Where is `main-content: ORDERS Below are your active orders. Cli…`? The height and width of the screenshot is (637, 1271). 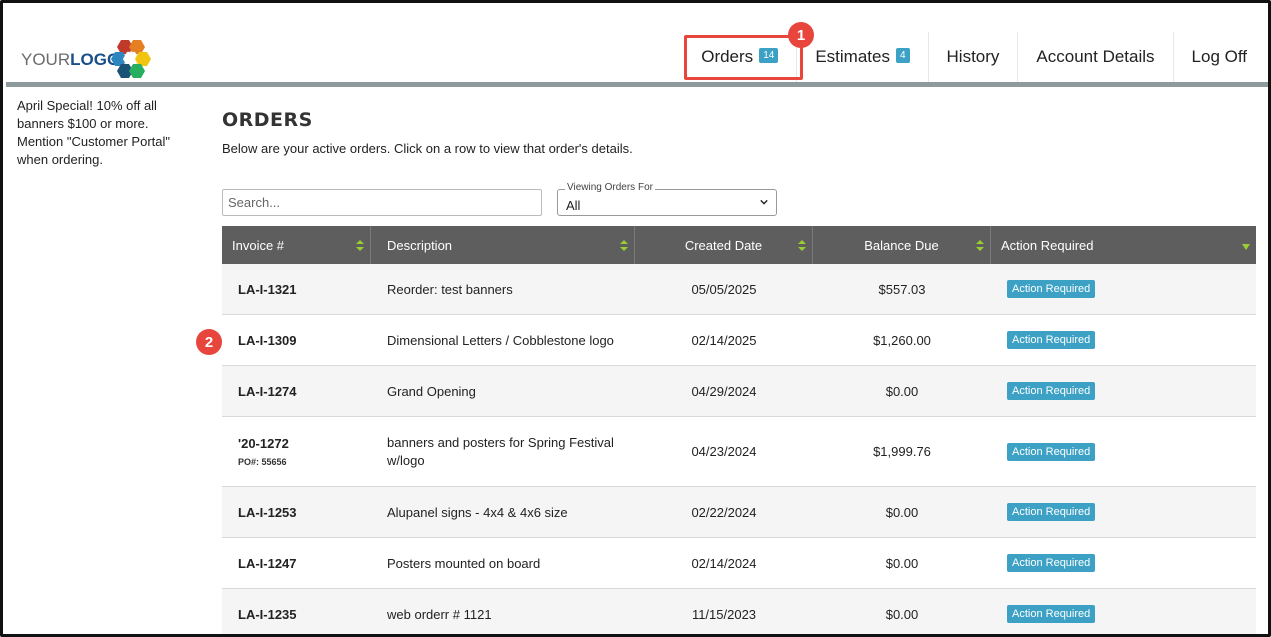 main-content: ORDERS Below are your active orders. Cli… is located at coordinates (739, 132).